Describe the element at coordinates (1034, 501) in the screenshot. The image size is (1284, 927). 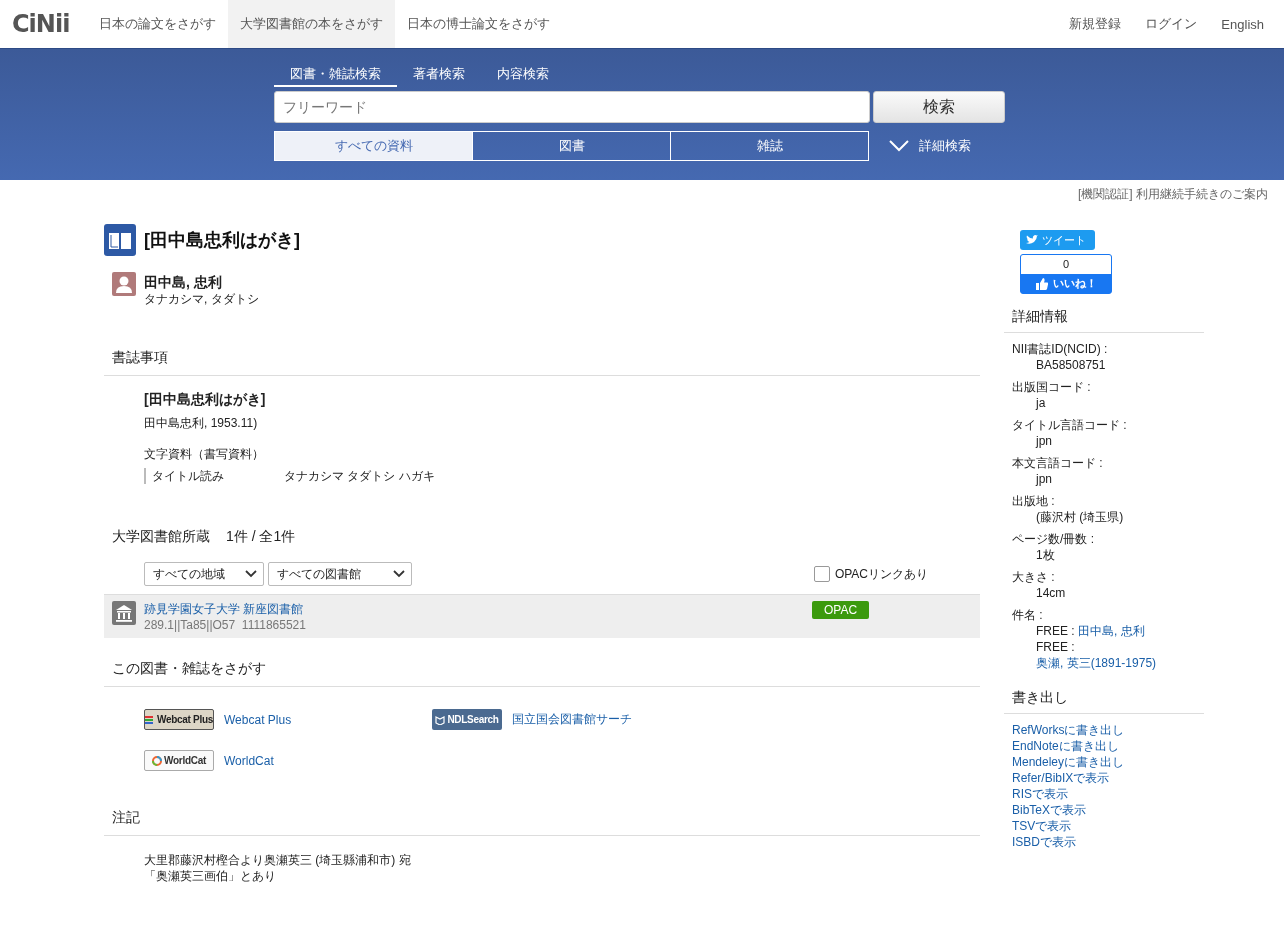
I see `detail-label: 出版地 :` at that location.